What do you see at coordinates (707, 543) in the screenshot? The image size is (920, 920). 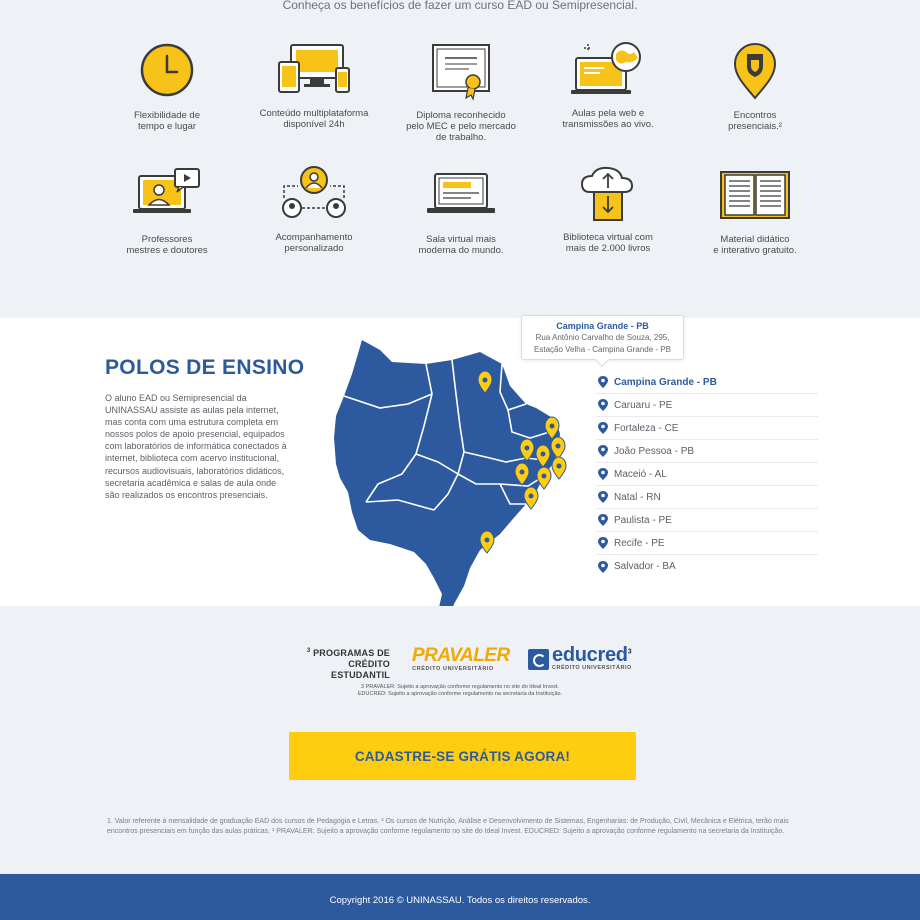 I see `campus-item-recife: Recife - PE` at bounding box center [707, 543].